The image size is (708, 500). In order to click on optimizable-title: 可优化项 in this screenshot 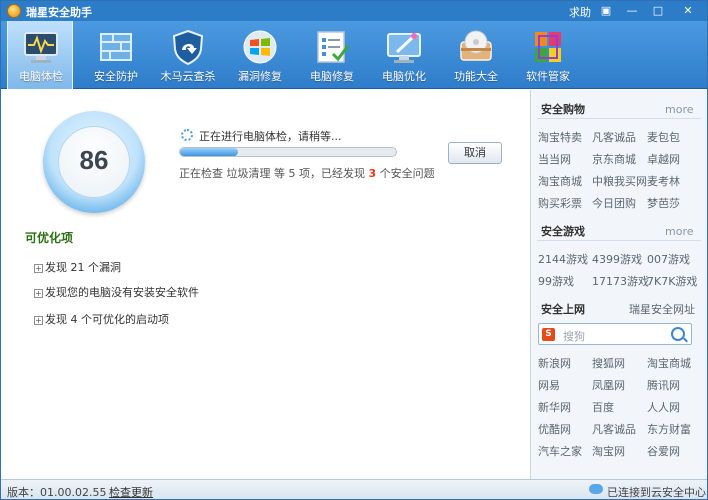, I will do `click(49, 238)`.